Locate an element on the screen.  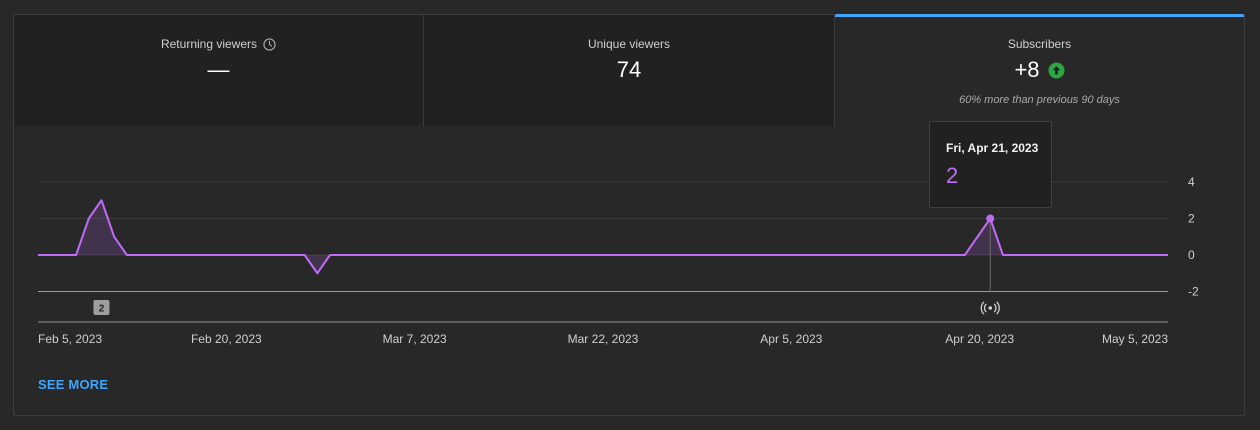
marker-badge-label: 2 is located at coordinates (102, 309).